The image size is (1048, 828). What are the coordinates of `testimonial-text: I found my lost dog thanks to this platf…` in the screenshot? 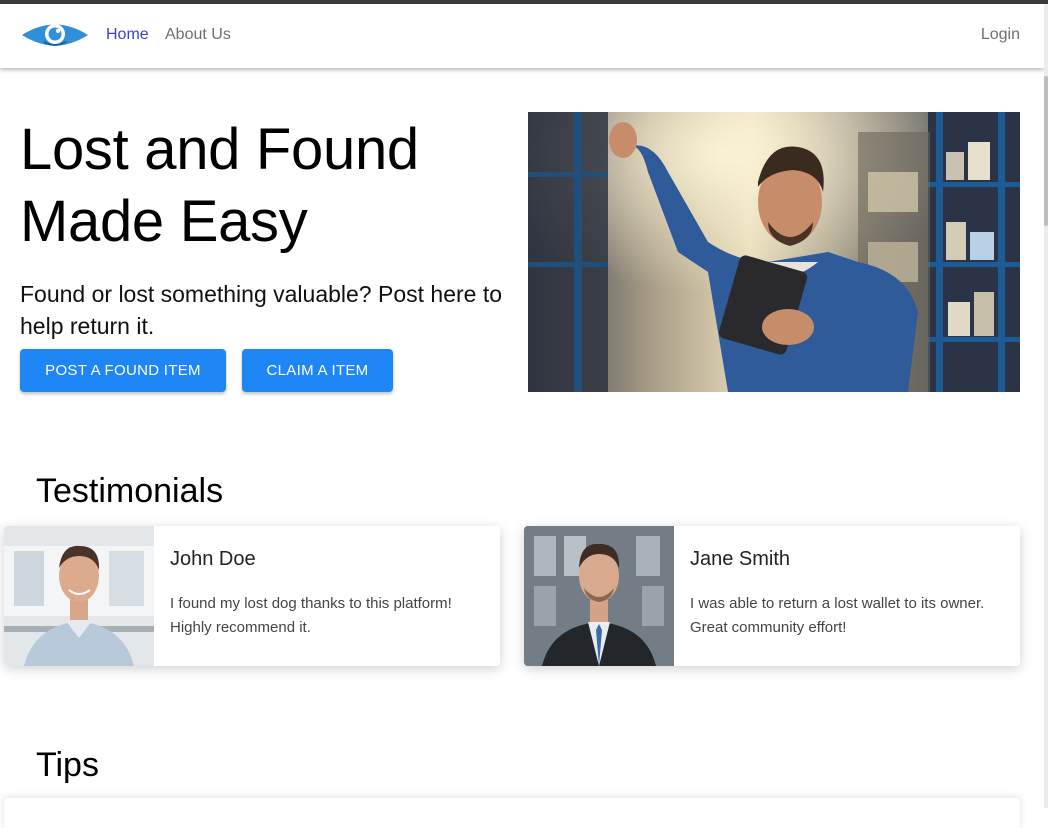 It's located at (311, 615).